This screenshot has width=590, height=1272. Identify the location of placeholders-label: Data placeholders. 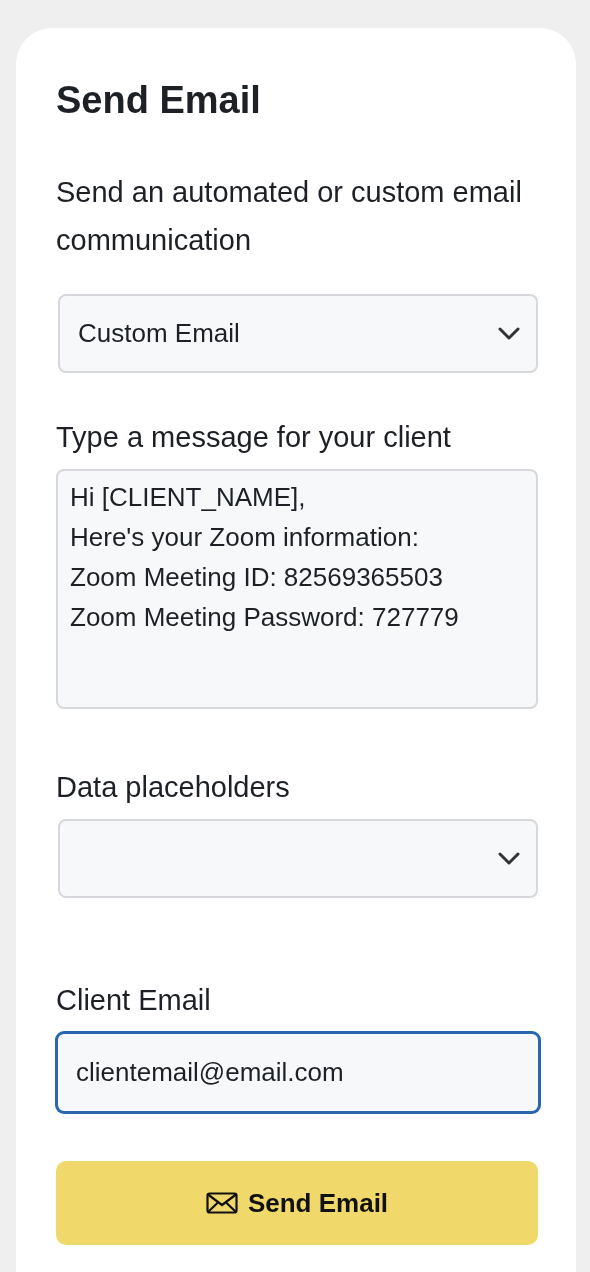
(173, 787).